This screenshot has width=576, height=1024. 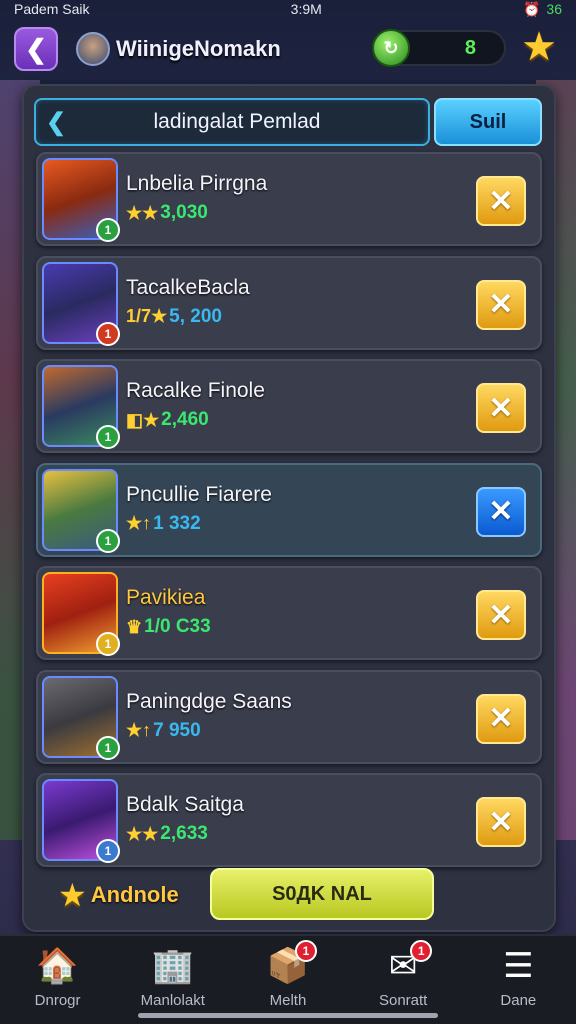 I want to click on item-stat: ★↑ 1 332, so click(x=163, y=524).